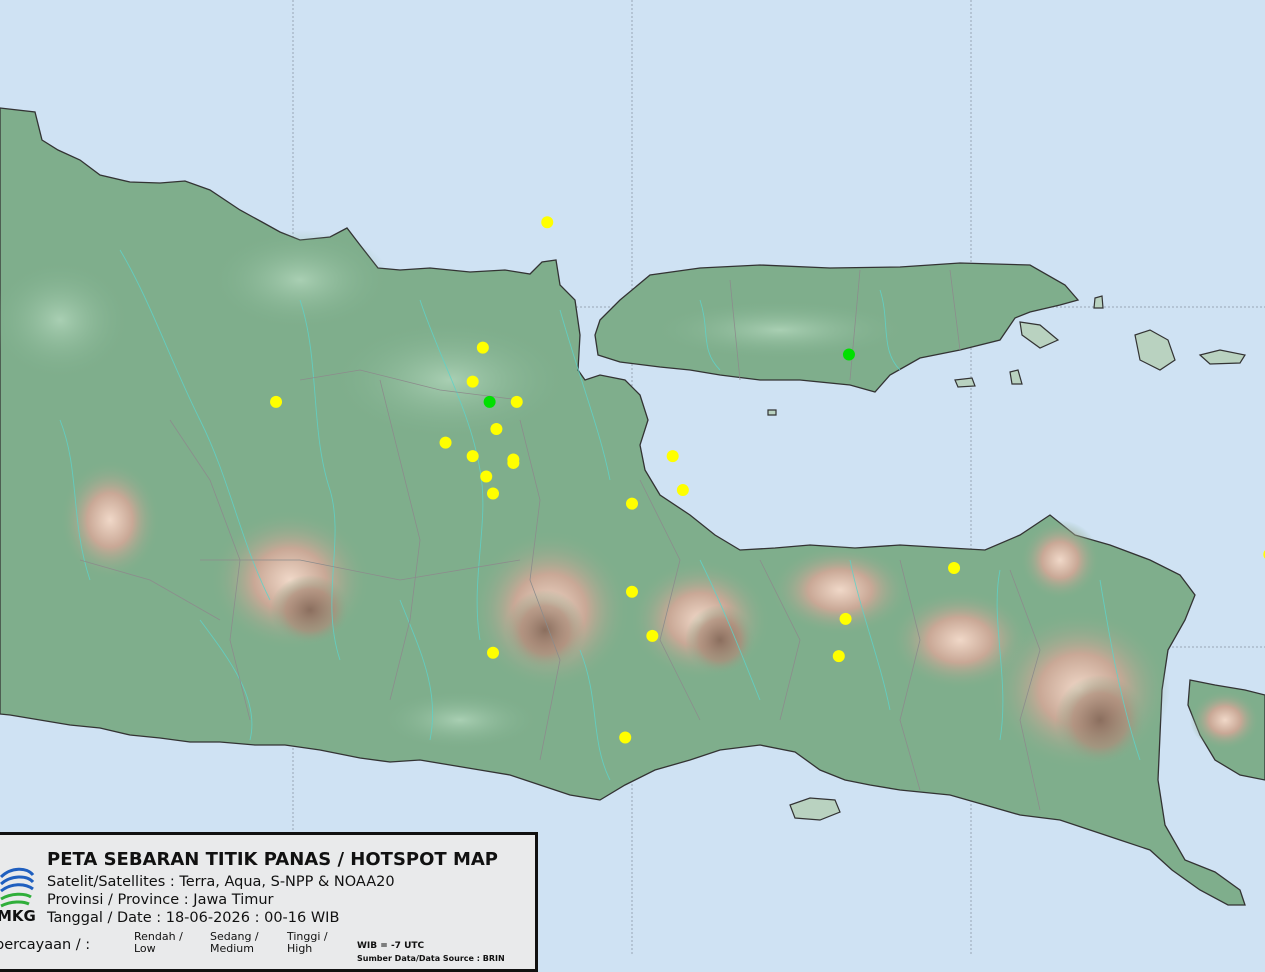 This screenshot has height=972, width=1265. I want to click on data-source: Sumber Data/Data Source : BRIN, so click(431, 958).